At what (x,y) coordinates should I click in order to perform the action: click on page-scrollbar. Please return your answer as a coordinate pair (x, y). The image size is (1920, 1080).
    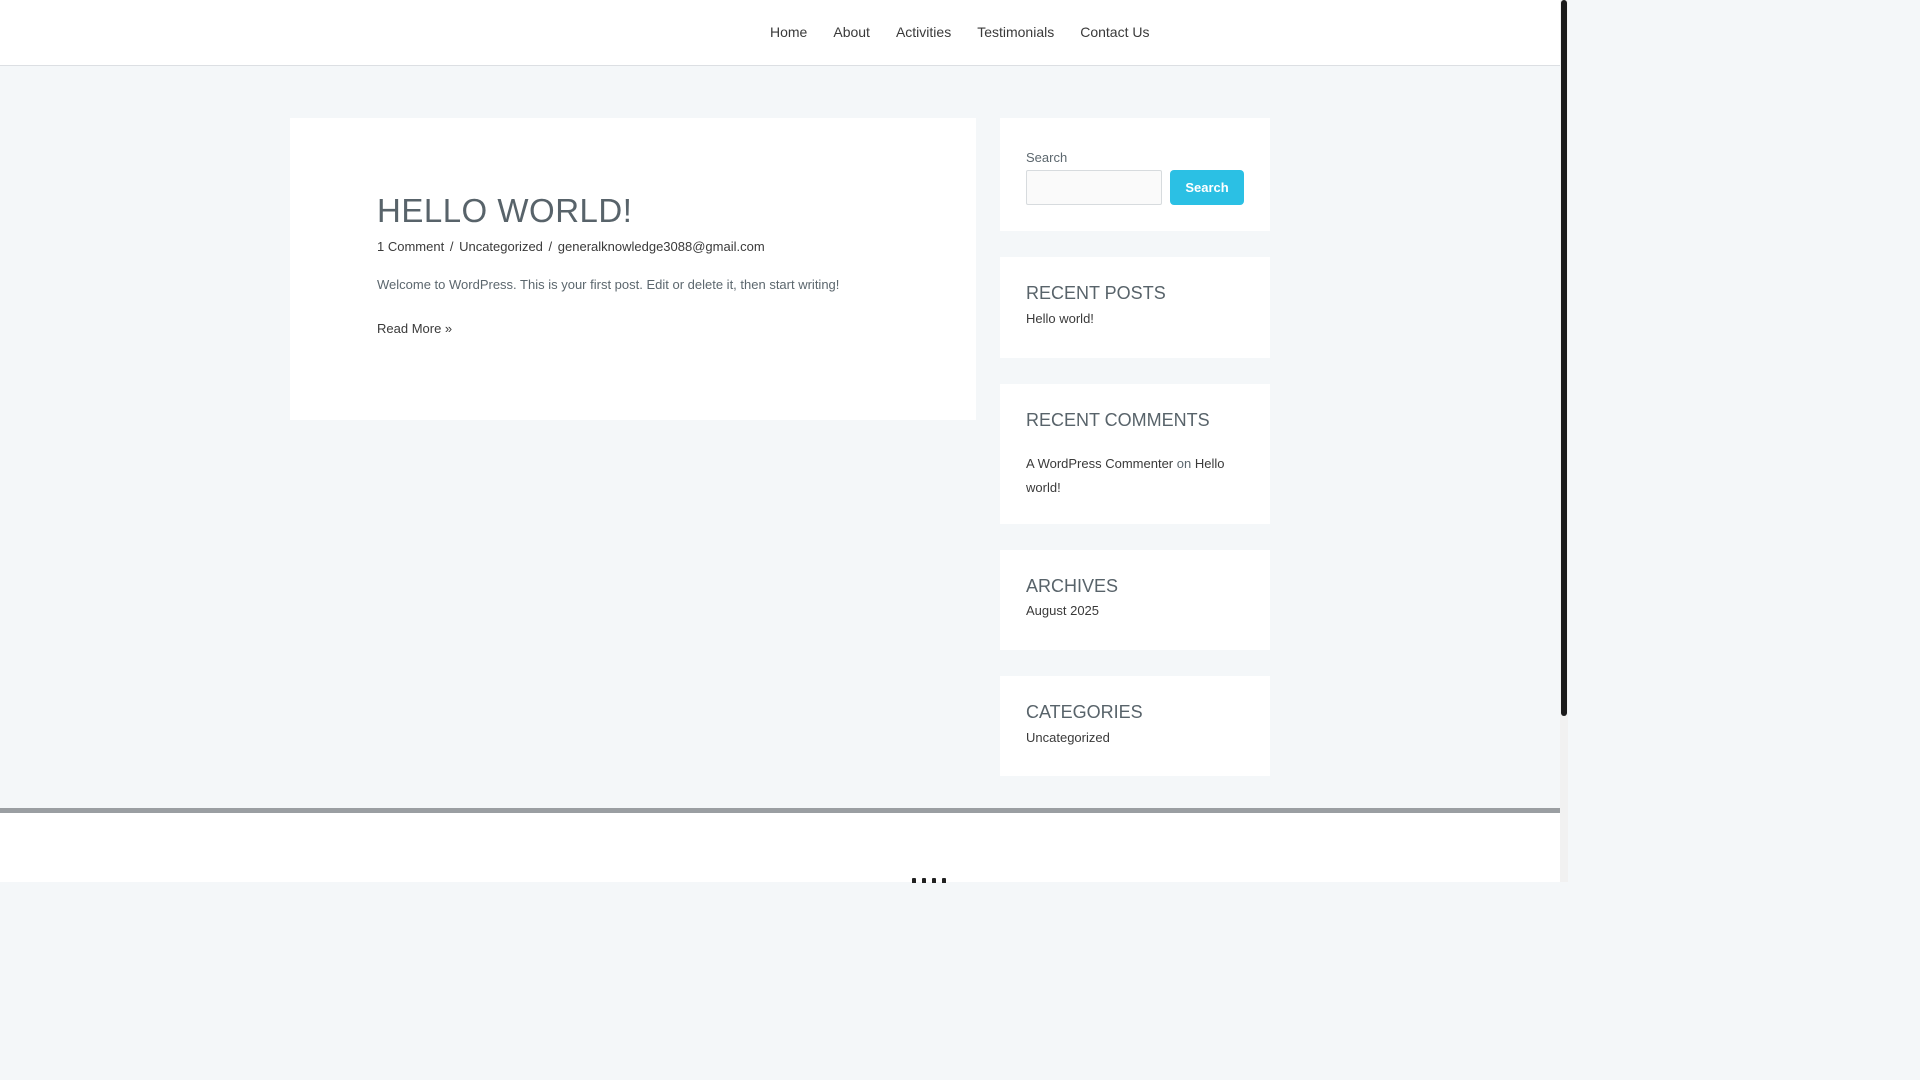
    Looking at the image, I should click on (1564, 441).